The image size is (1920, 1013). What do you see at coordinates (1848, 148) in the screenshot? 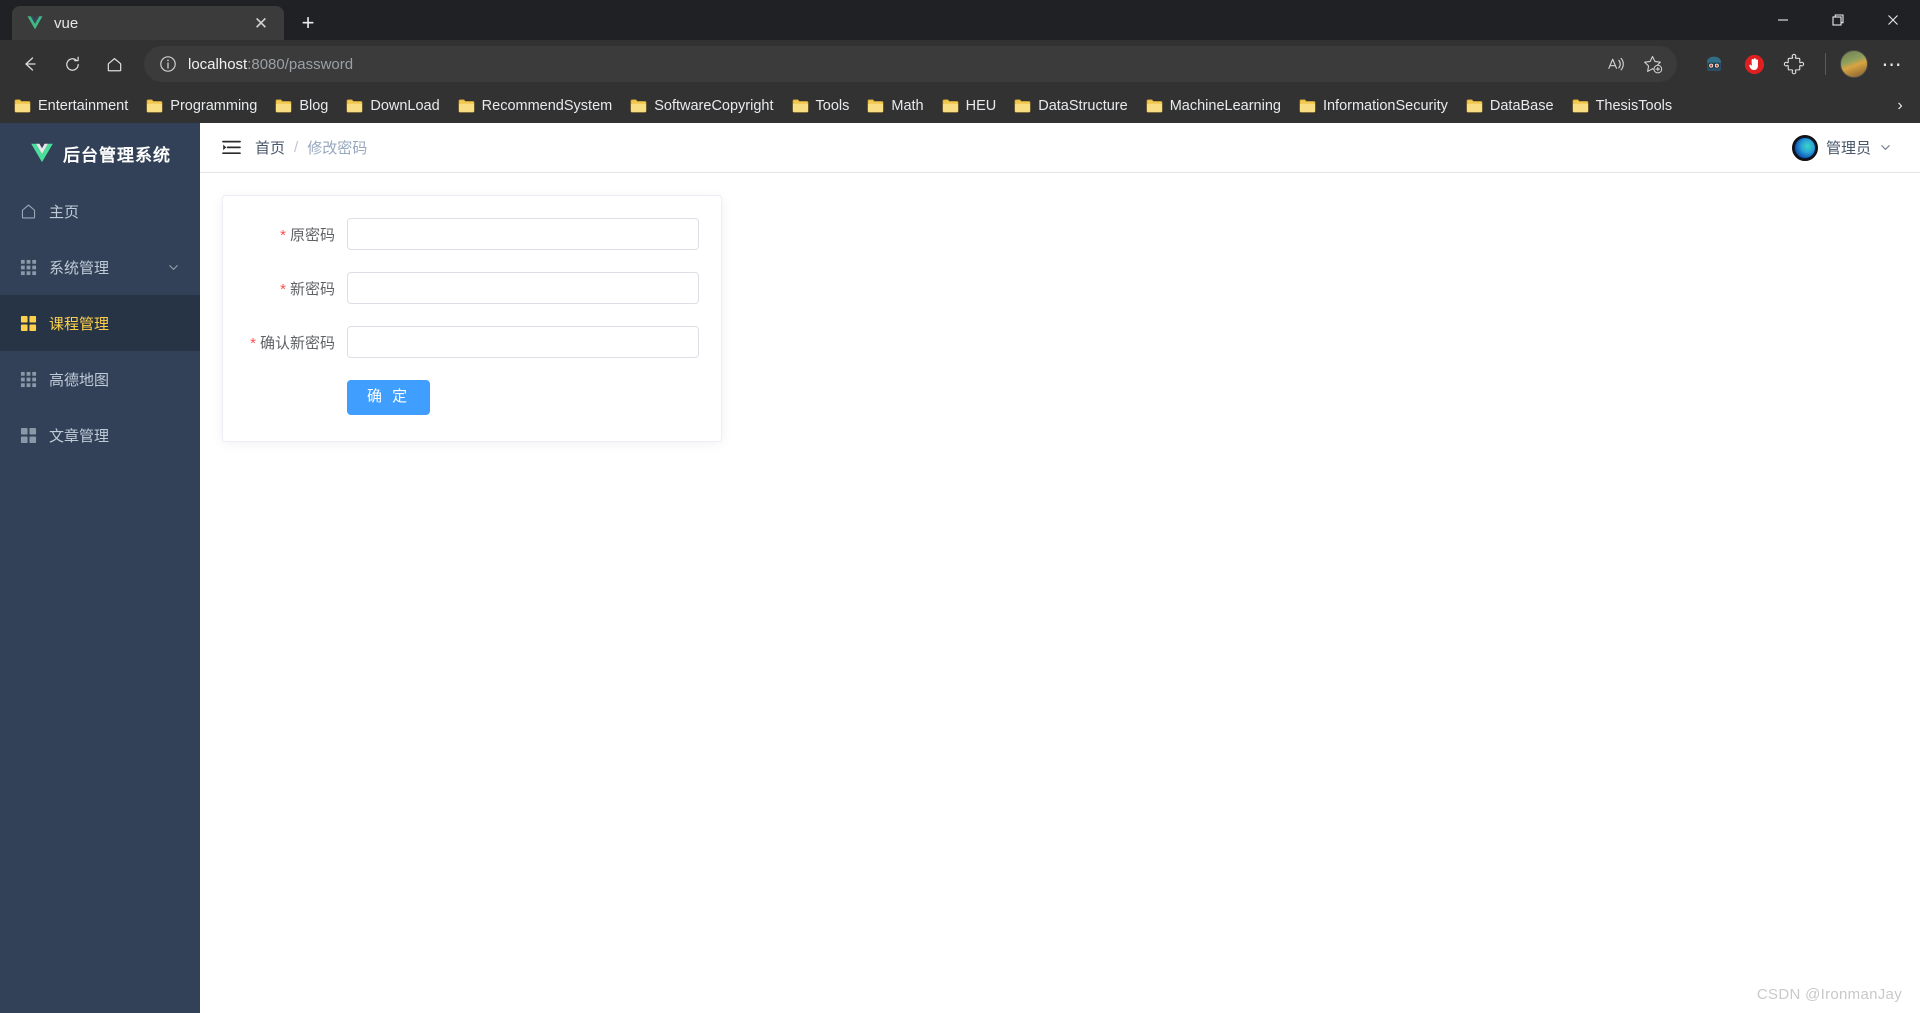
I see `user-name: 管理员` at bounding box center [1848, 148].